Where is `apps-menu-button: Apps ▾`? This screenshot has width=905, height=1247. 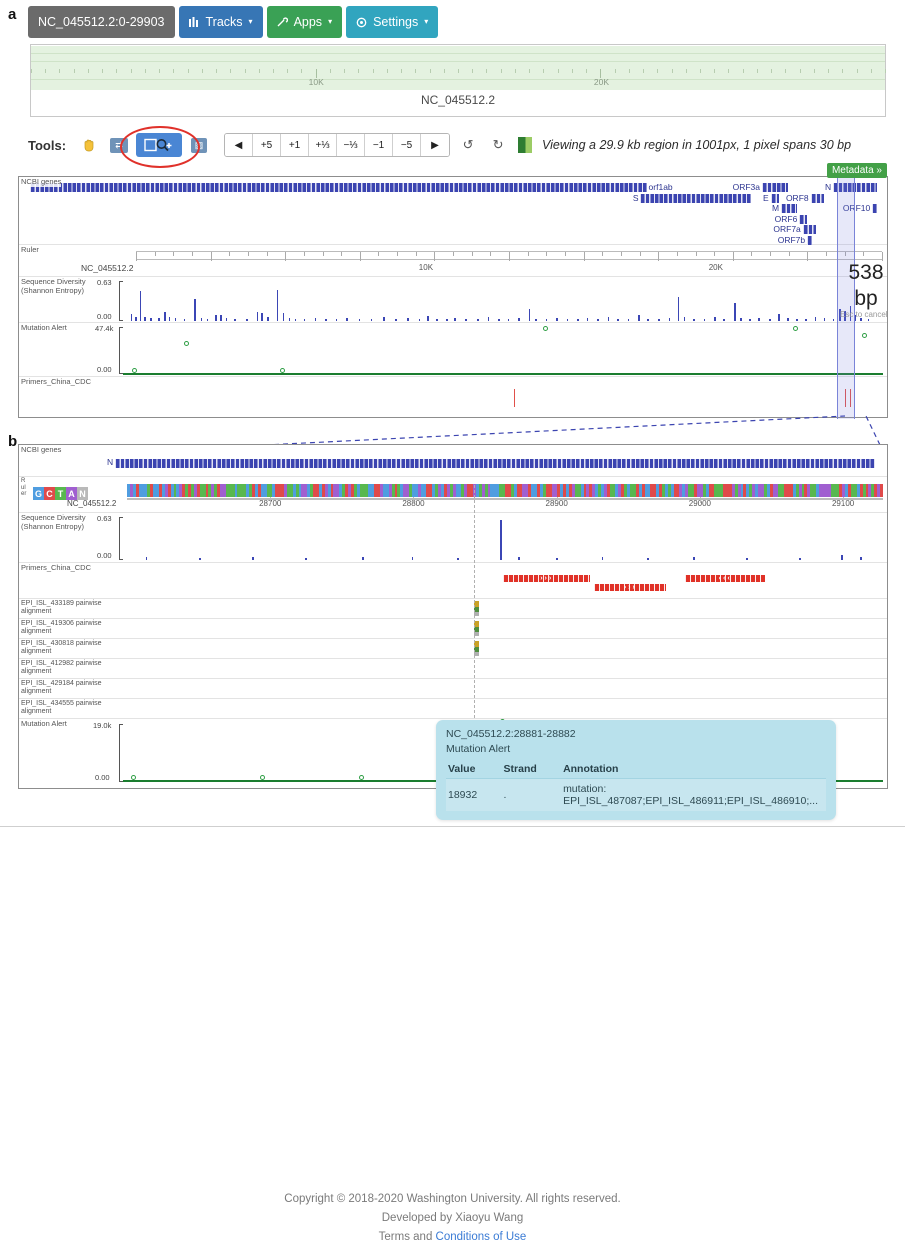 apps-menu-button: Apps ▾ is located at coordinates (304, 22).